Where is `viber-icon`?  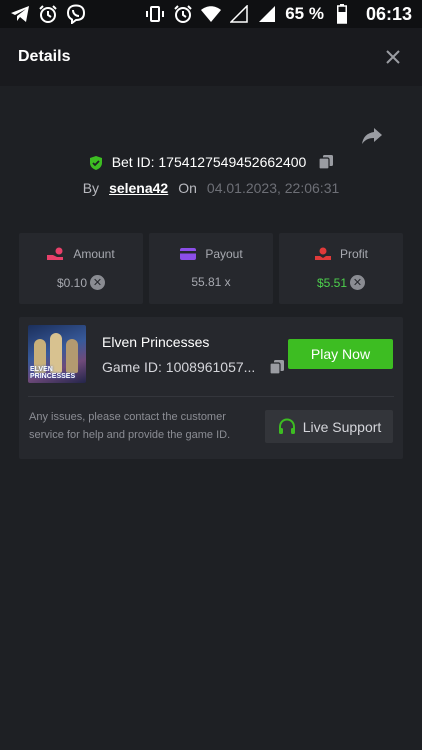
viber-icon is located at coordinates (76, 14).